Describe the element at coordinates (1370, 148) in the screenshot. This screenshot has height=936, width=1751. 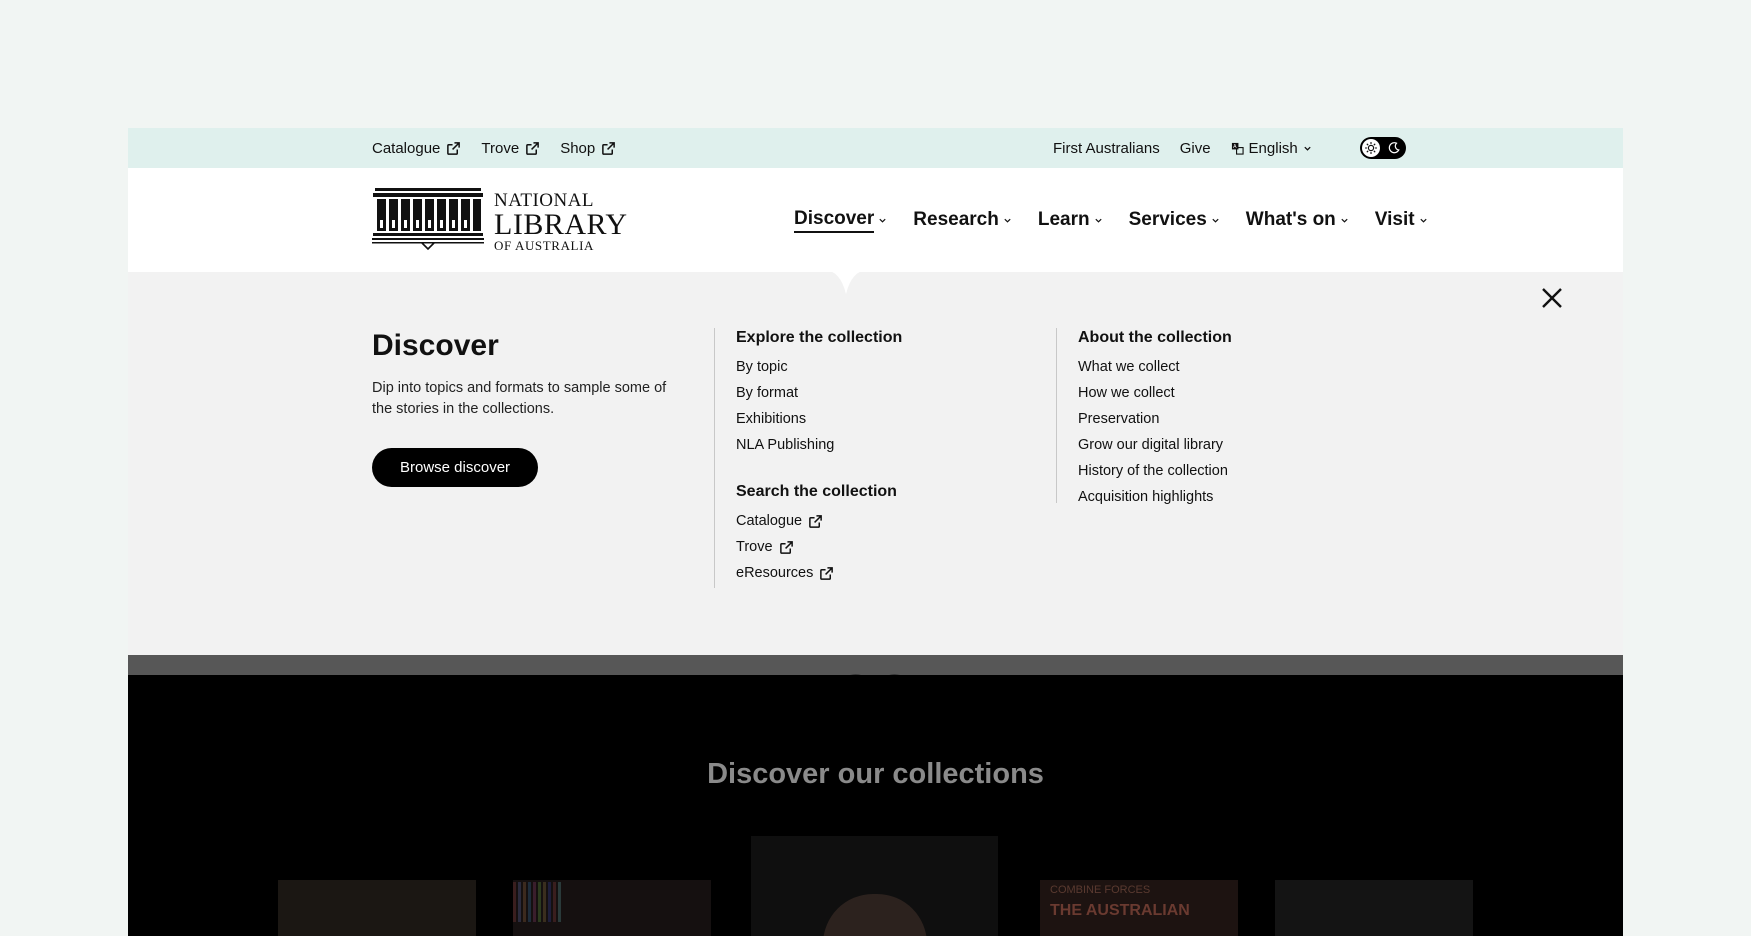
I see `sun-icon` at that location.